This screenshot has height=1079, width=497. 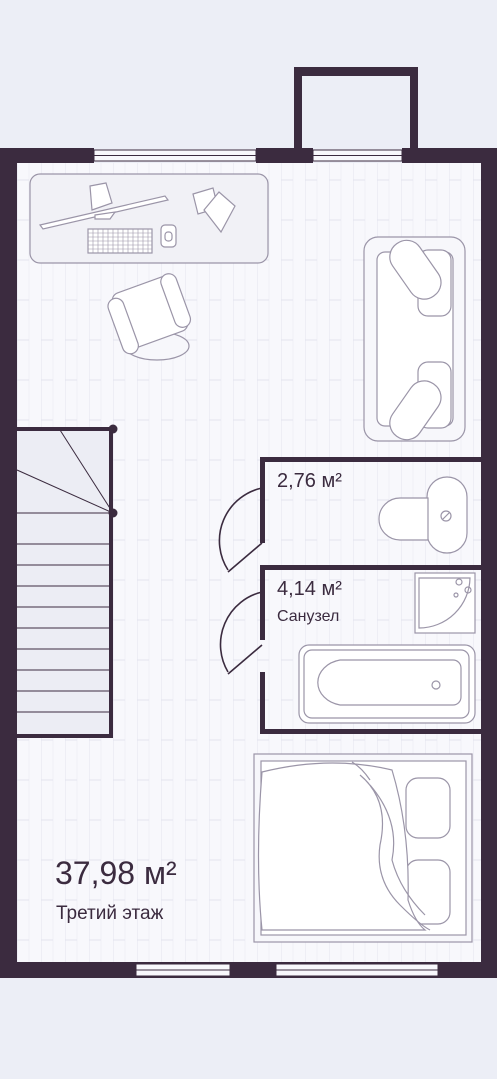 What do you see at coordinates (309, 481) in the screenshot?
I see `wc-area-label: 2,76 м²` at bounding box center [309, 481].